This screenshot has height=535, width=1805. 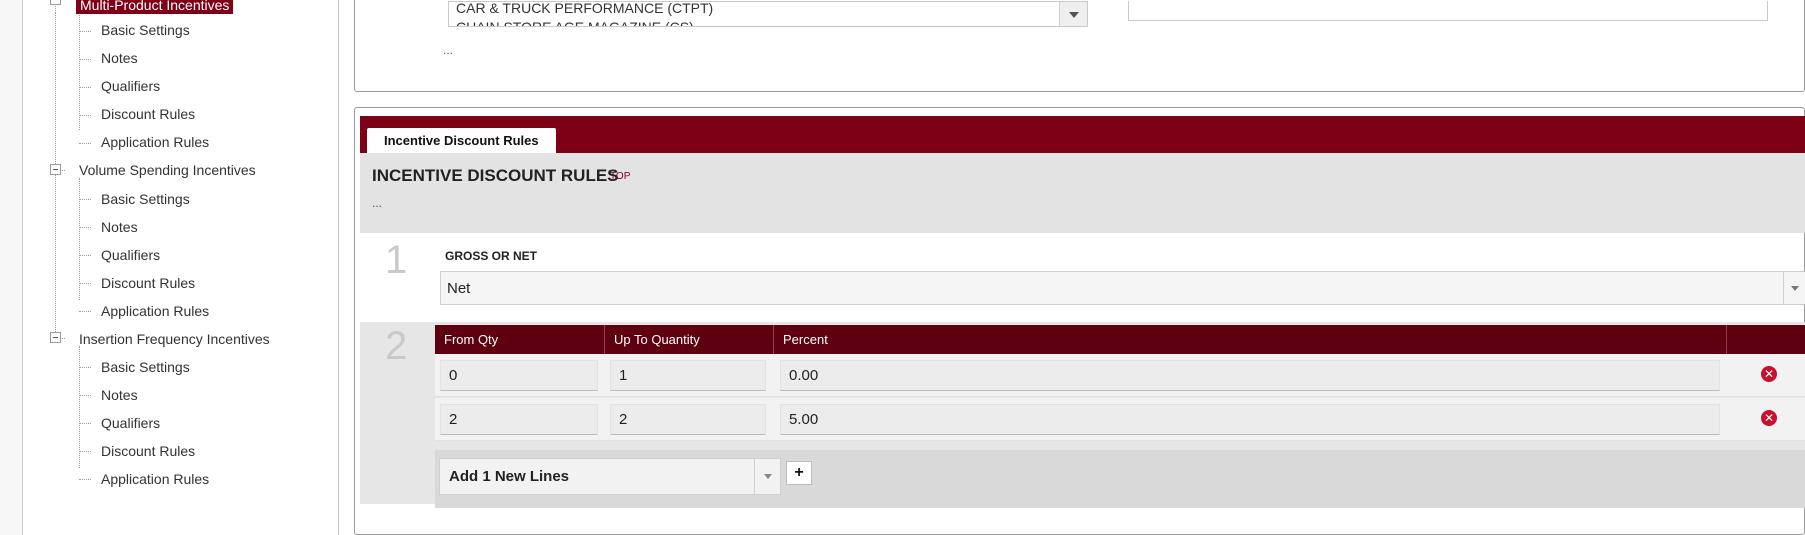 What do you see at coordinates (167, 170) in the screenshot?
I see `tree-group-volume-spending: Volume Spending Incentives` at bounding box center [167, 170].